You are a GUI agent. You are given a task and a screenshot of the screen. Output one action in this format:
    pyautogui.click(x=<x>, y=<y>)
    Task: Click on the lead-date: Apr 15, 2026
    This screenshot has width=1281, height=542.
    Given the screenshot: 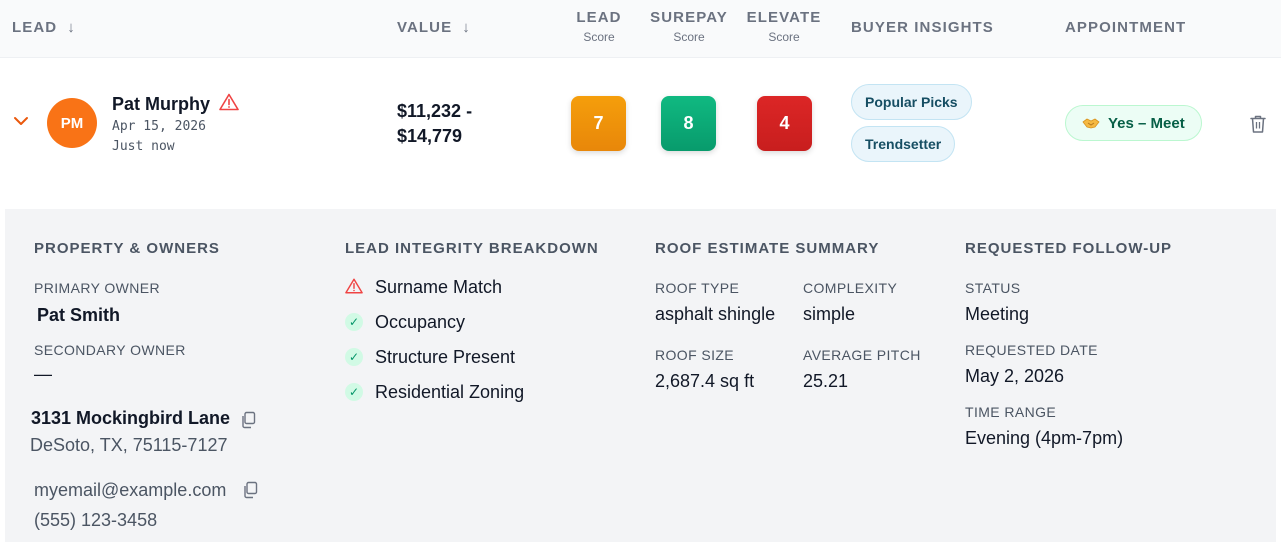 What is the action you would take?
    pyautogui.click(x=159, y=126)
    